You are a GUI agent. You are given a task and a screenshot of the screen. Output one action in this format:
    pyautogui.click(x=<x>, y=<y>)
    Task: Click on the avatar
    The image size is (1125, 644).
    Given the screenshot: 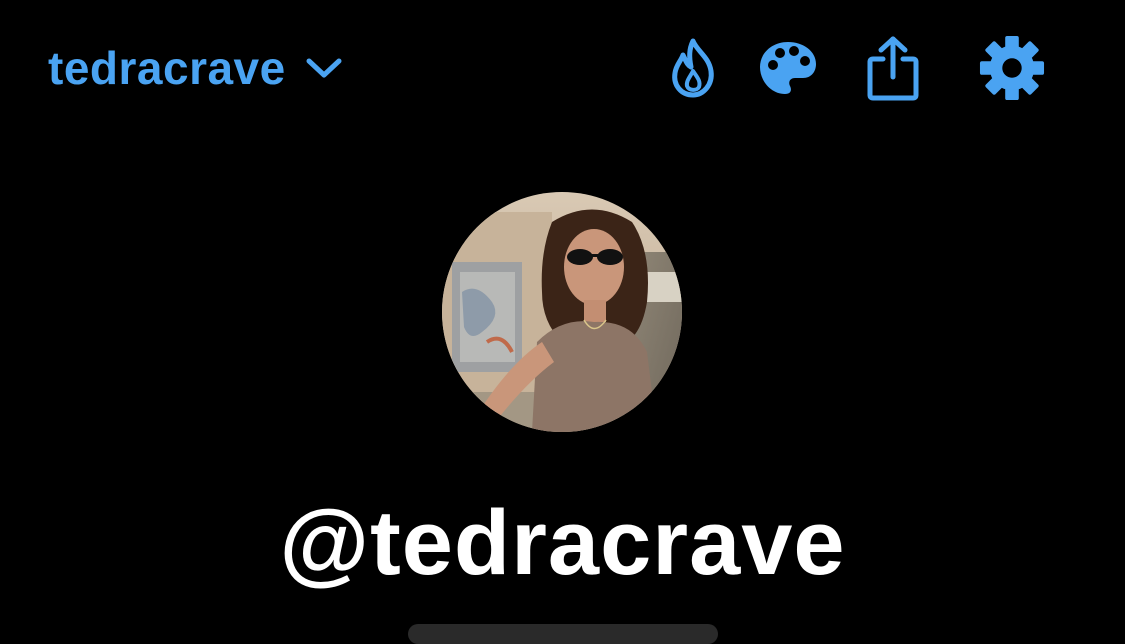 What is the action you would take?
    pyautogui.click(x=562, y=312)
    